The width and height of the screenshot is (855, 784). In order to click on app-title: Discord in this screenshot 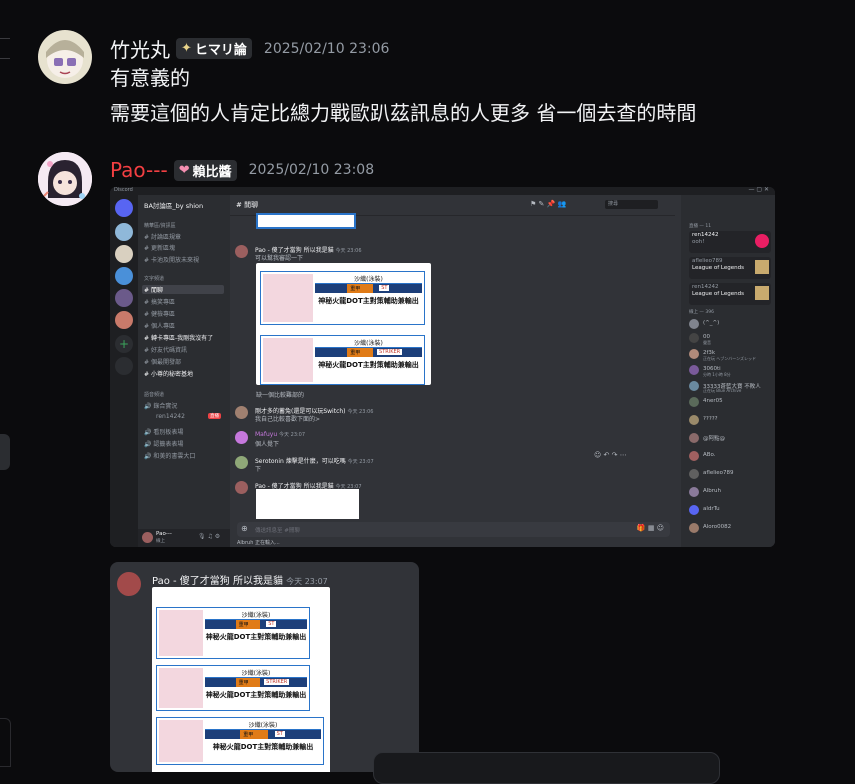, I will do `click(123, 190)`.